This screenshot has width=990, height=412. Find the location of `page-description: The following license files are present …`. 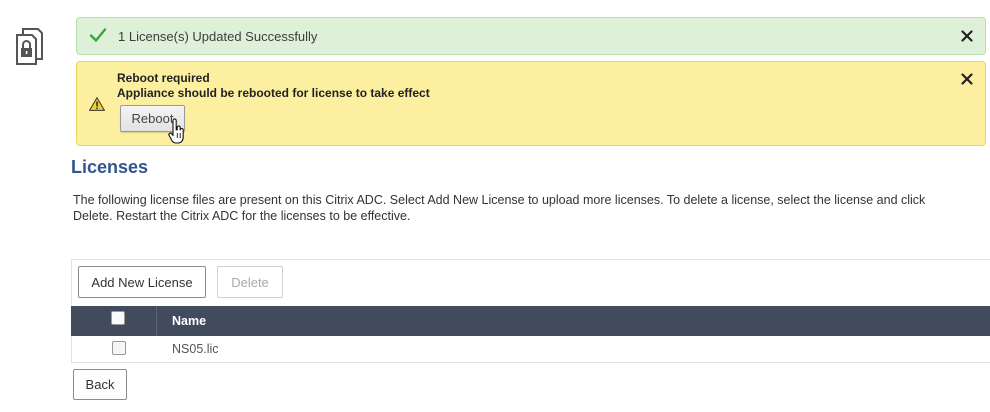

page-description: The following license files are present … is located at coordinates (499, 208).